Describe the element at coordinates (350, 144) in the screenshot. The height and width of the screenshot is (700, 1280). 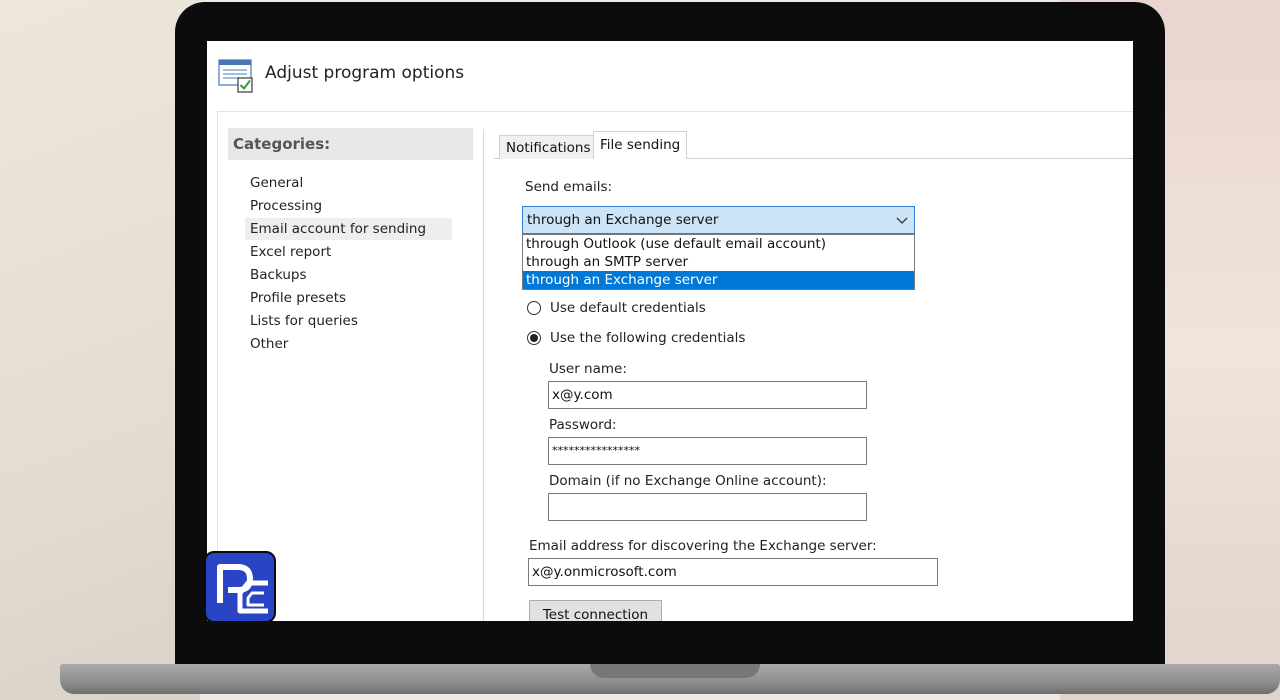
I see `categories-header: Categories:` at that location.